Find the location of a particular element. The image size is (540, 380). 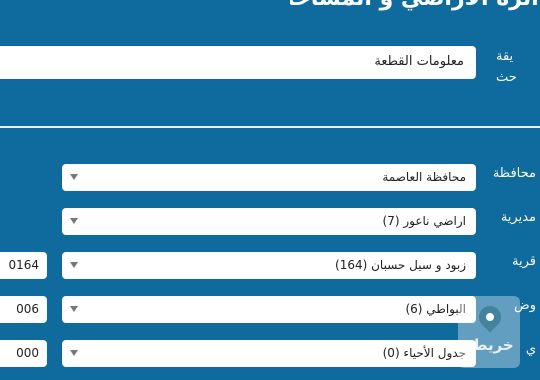

village-label: قرية is located at coordinates (524, 261).